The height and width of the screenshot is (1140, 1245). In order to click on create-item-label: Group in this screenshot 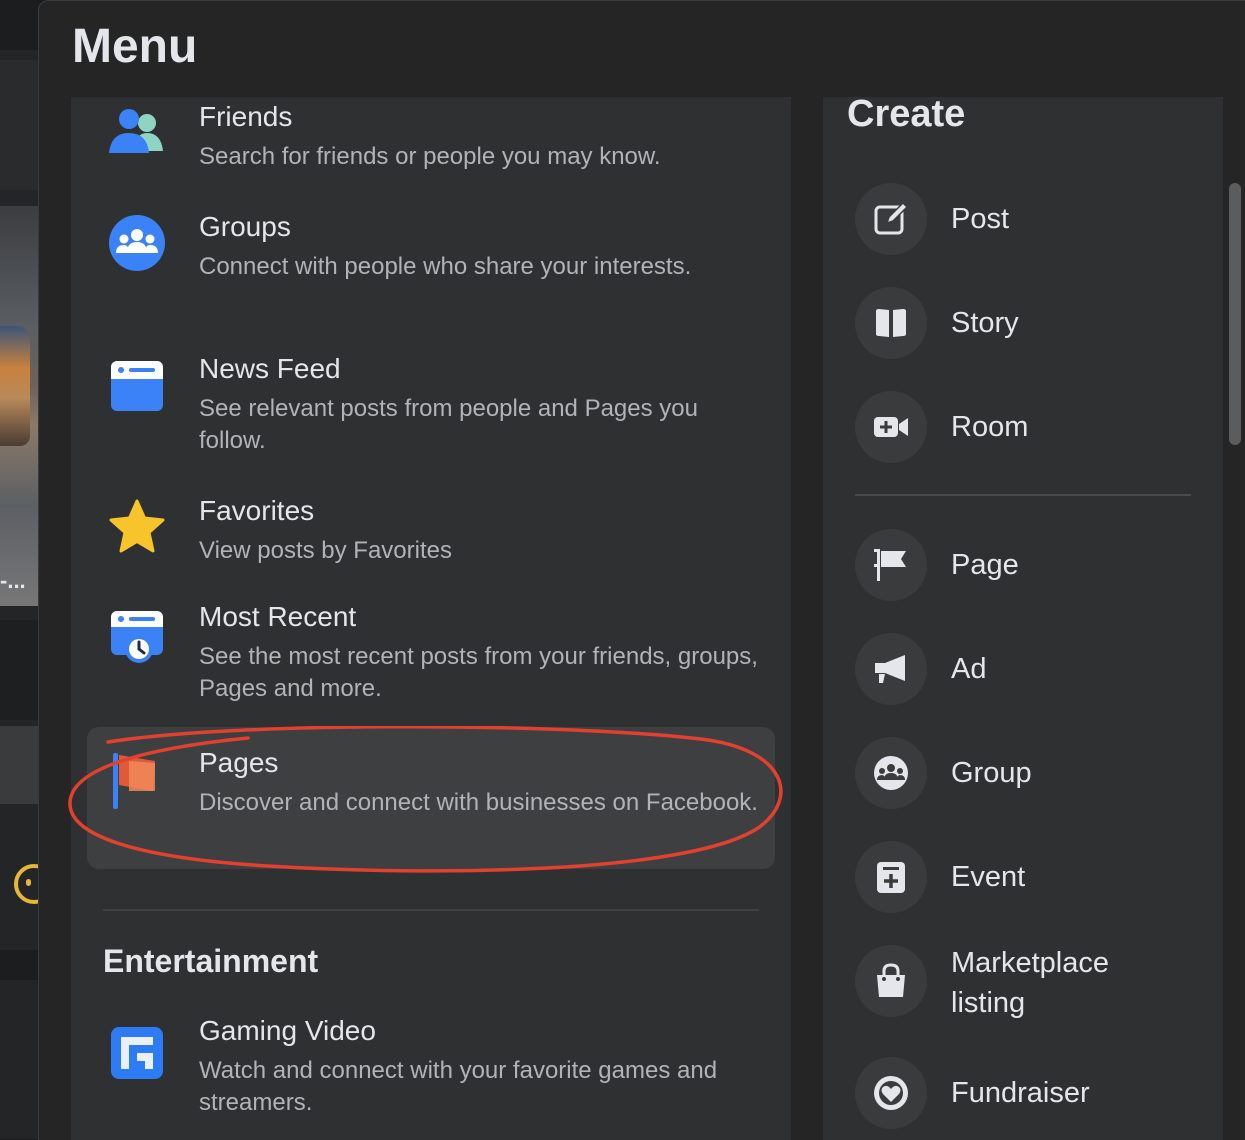, I will do `click(991, 773)`.